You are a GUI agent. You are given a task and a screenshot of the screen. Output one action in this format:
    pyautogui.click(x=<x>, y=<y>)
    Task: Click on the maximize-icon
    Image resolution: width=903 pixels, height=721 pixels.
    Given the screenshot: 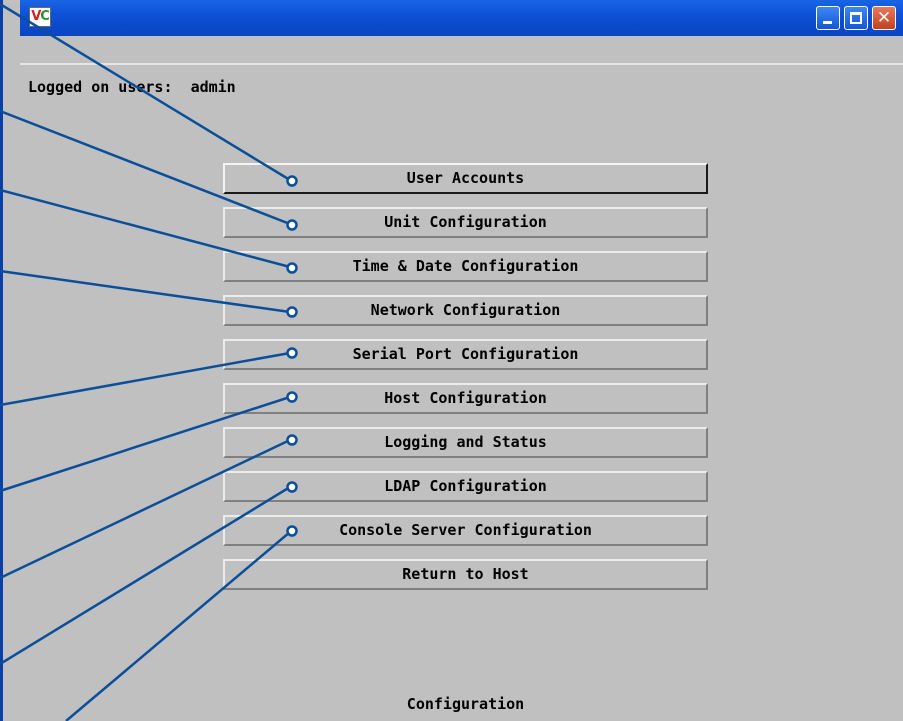 What is the action you would take?
    pyautogui.click(x=856, y=18)
    